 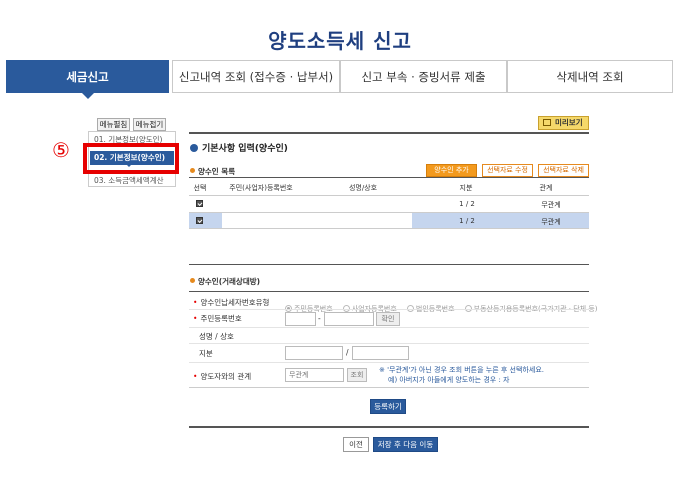 What do you see at coordinates (461, 370) in the screenshot?
I see `relation-note-line1: ※ '무관계'가 아닌 경우 조회 버튼을 누른 후 선택하세요.` at bounding box center [461, 370].